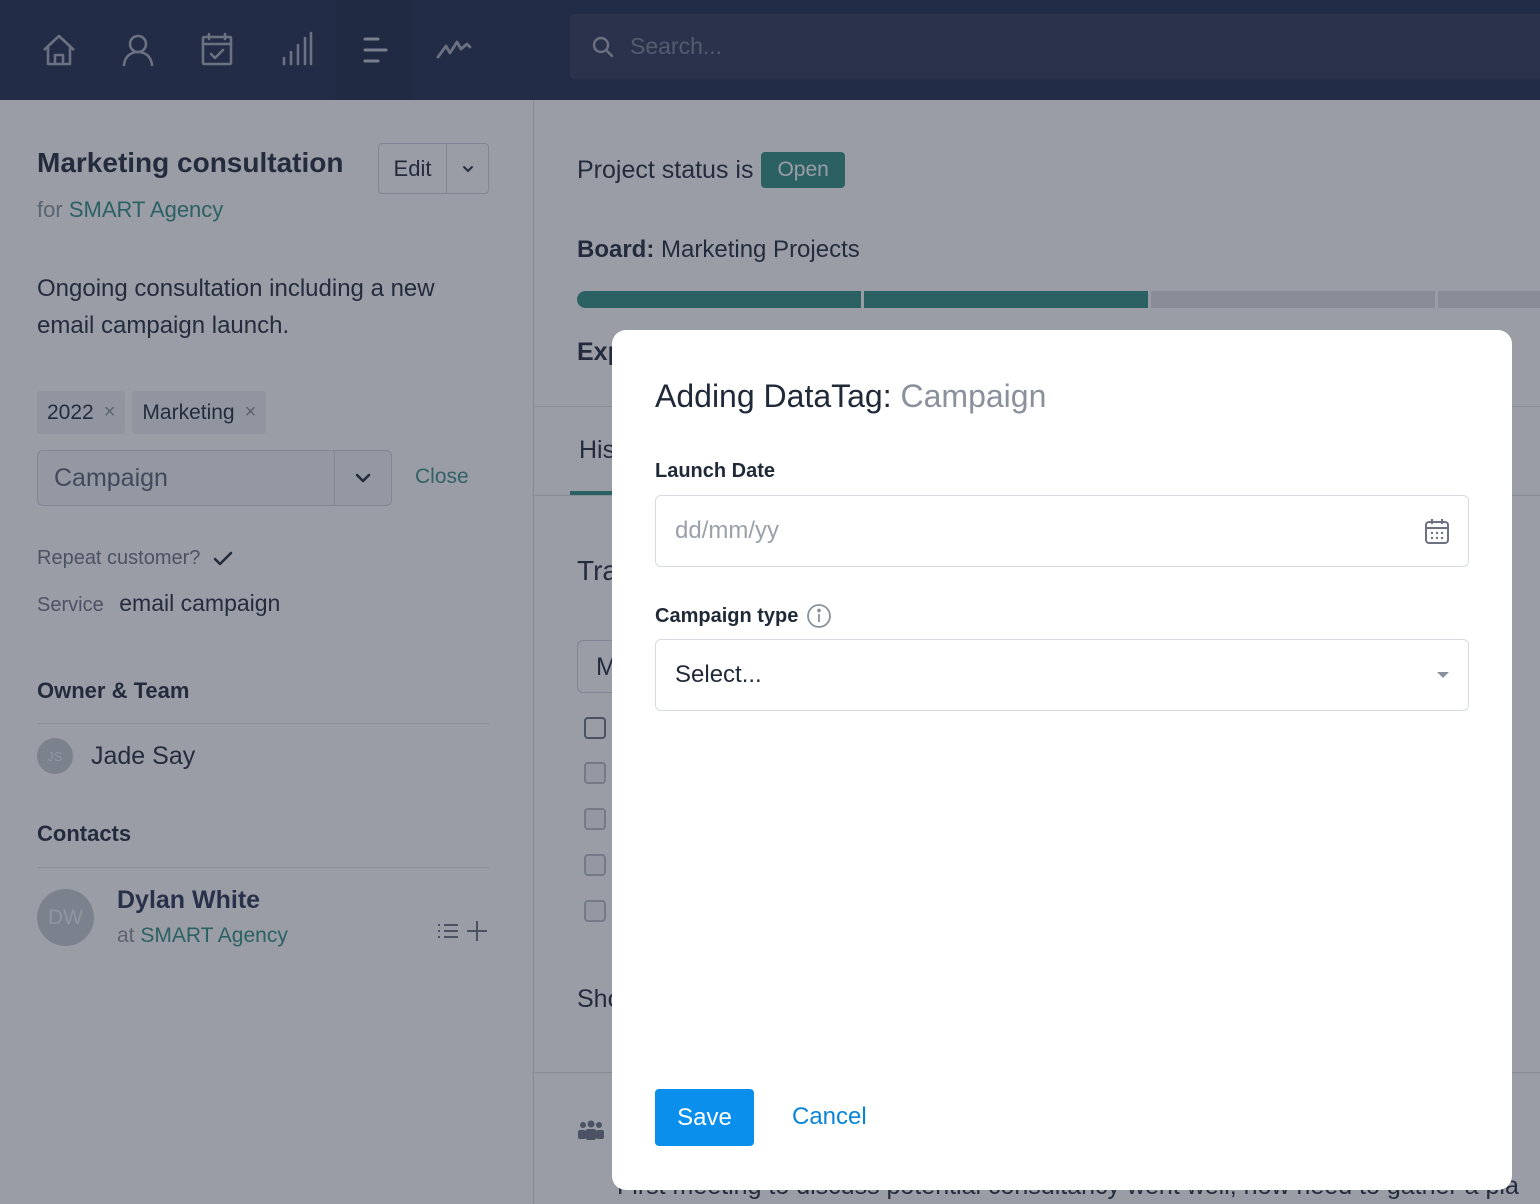  I want to click on modal-title-prefix: Adding DataTag:, so click(773, 396).